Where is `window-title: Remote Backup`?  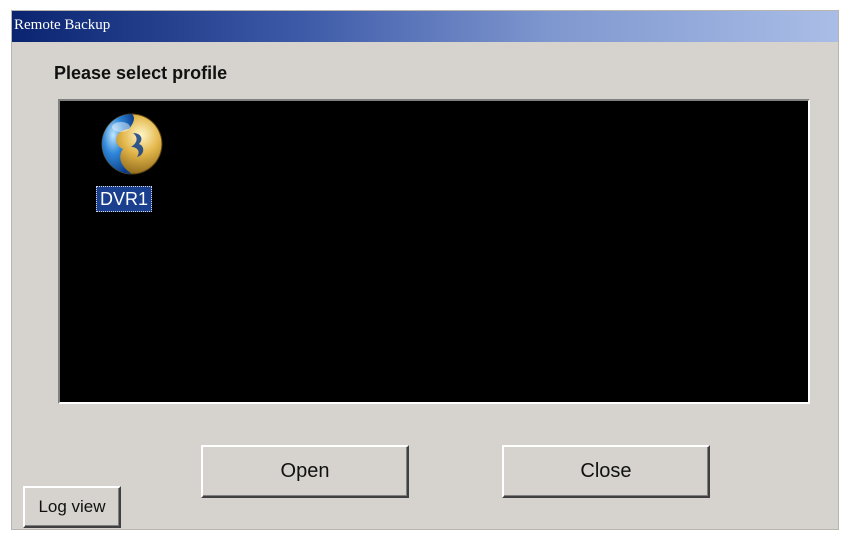 window-title: Remote Backup is located at coordinates (62, 25).